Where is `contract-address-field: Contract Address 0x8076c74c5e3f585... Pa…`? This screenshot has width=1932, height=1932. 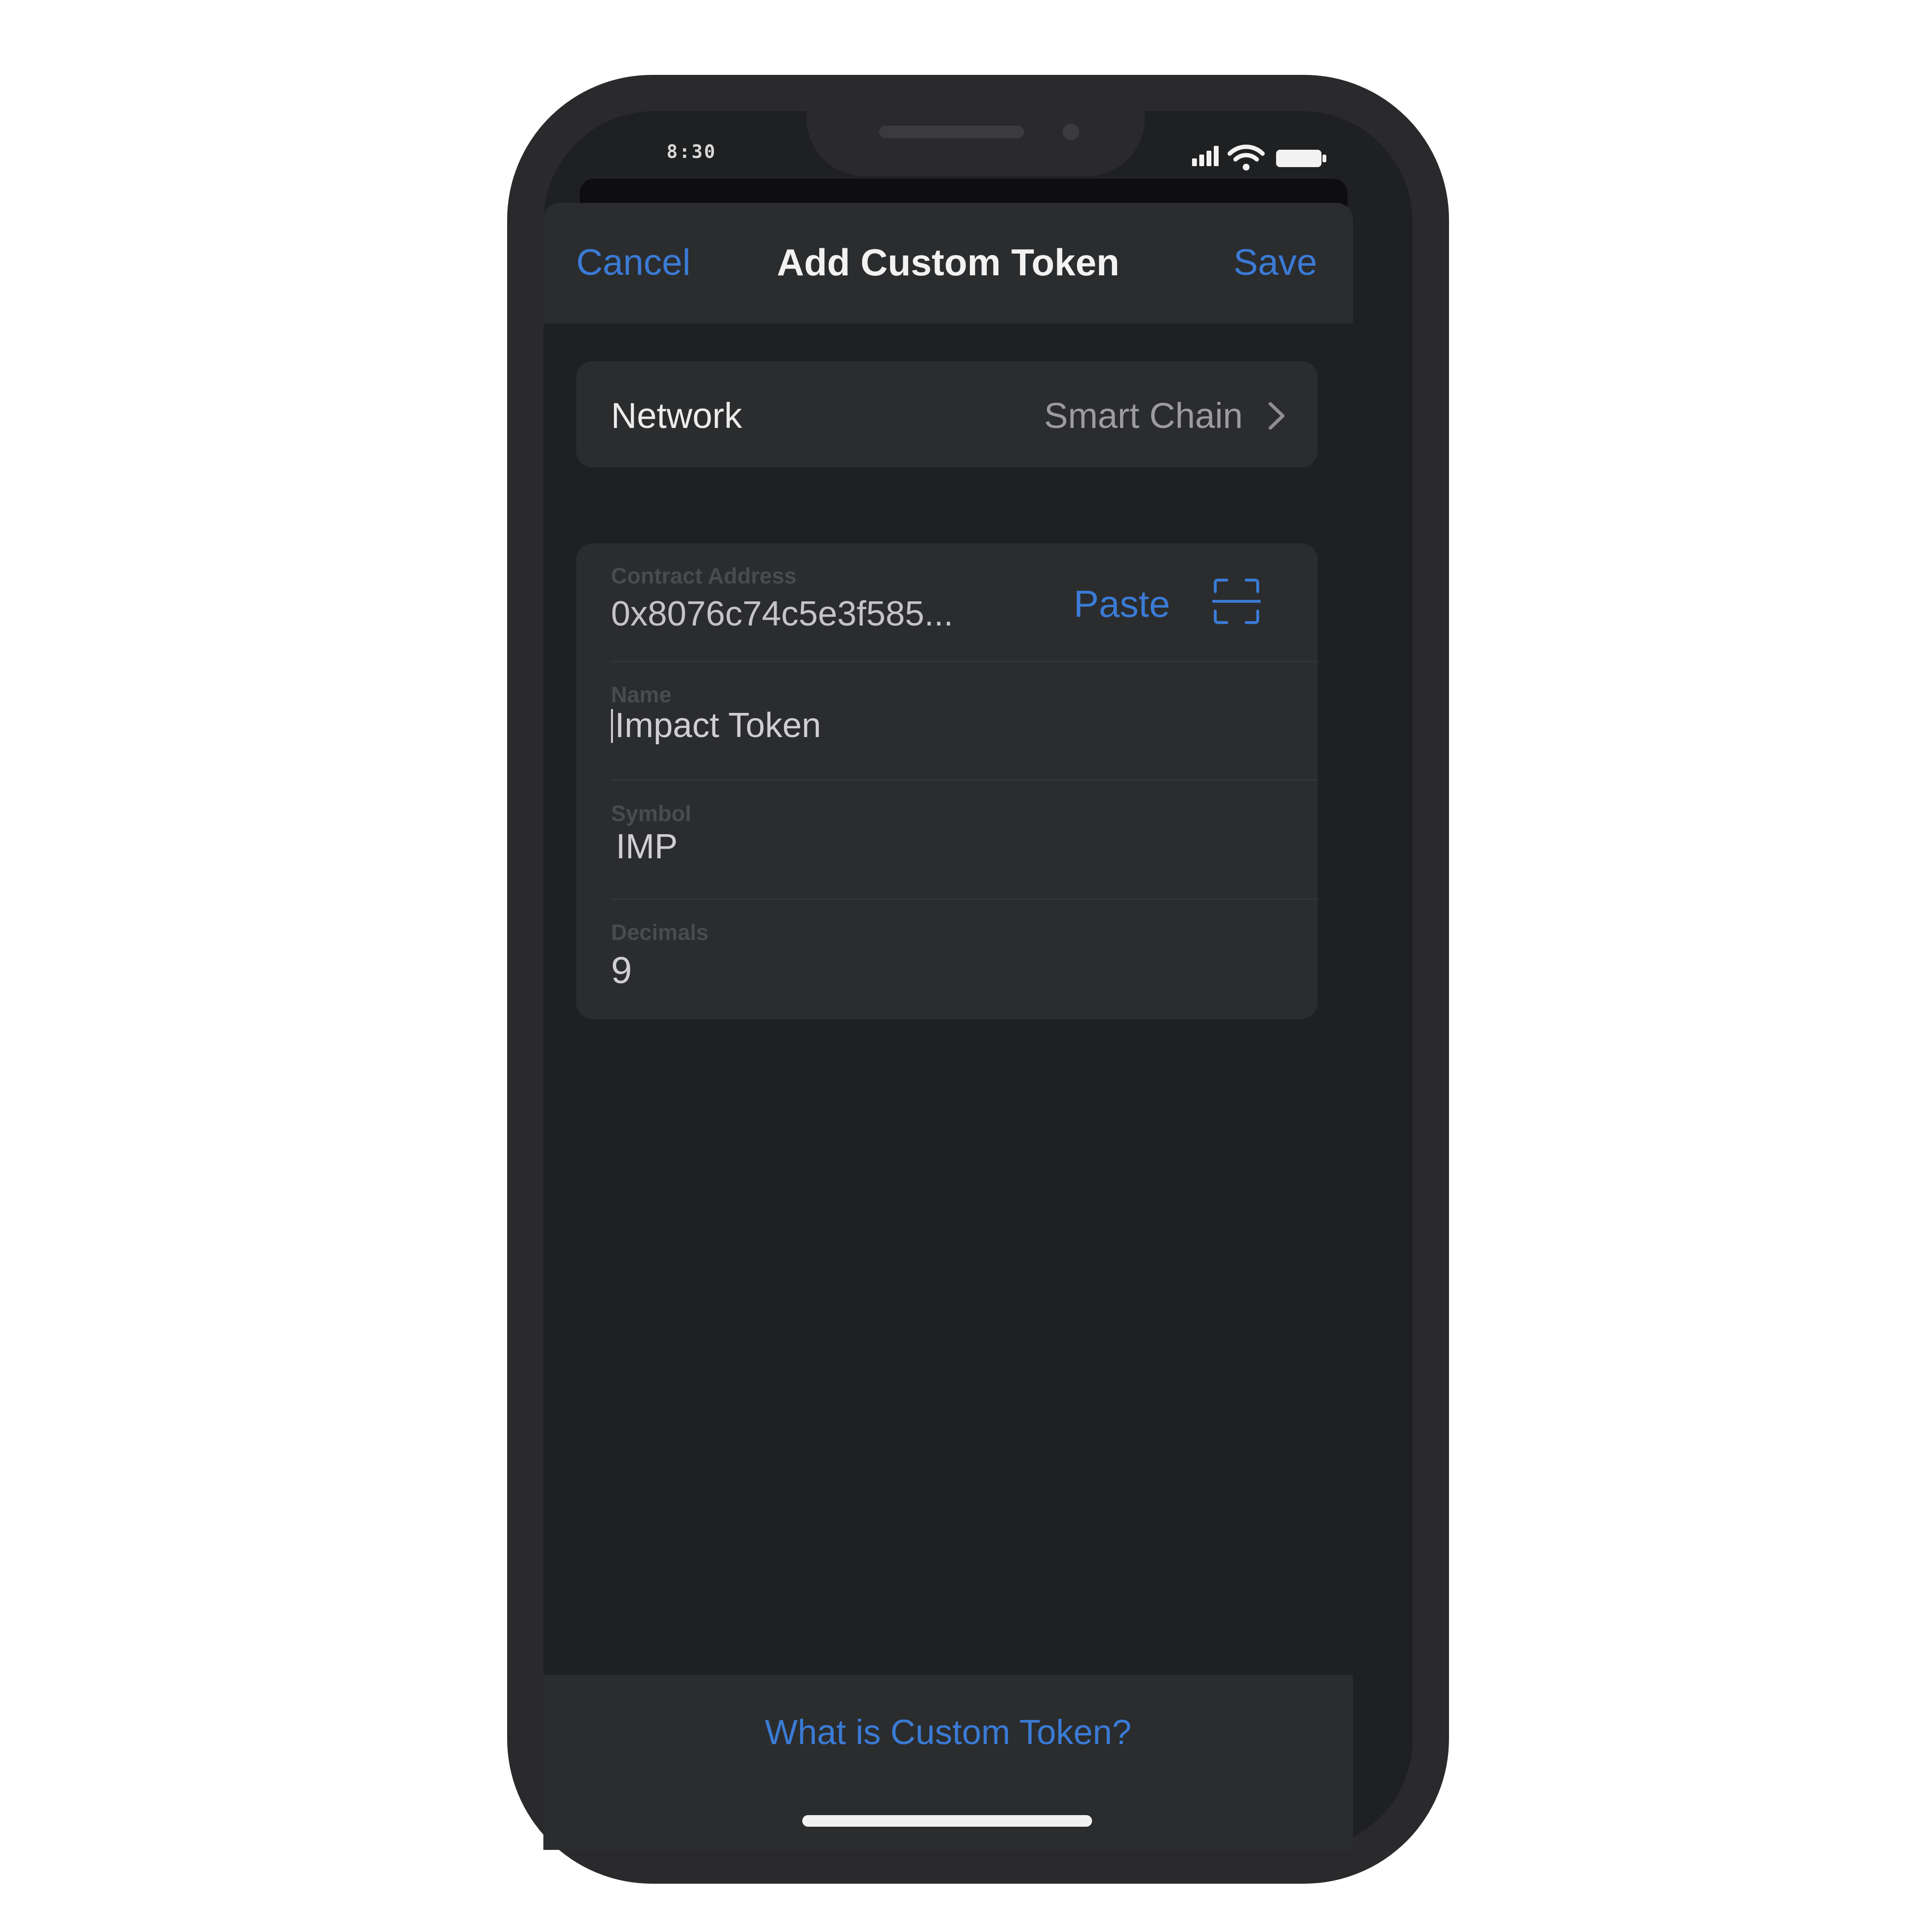
contract-address-field: Contract Address 0x8076c74c5e3f585... Pa… is located at coordinates (947, 602).